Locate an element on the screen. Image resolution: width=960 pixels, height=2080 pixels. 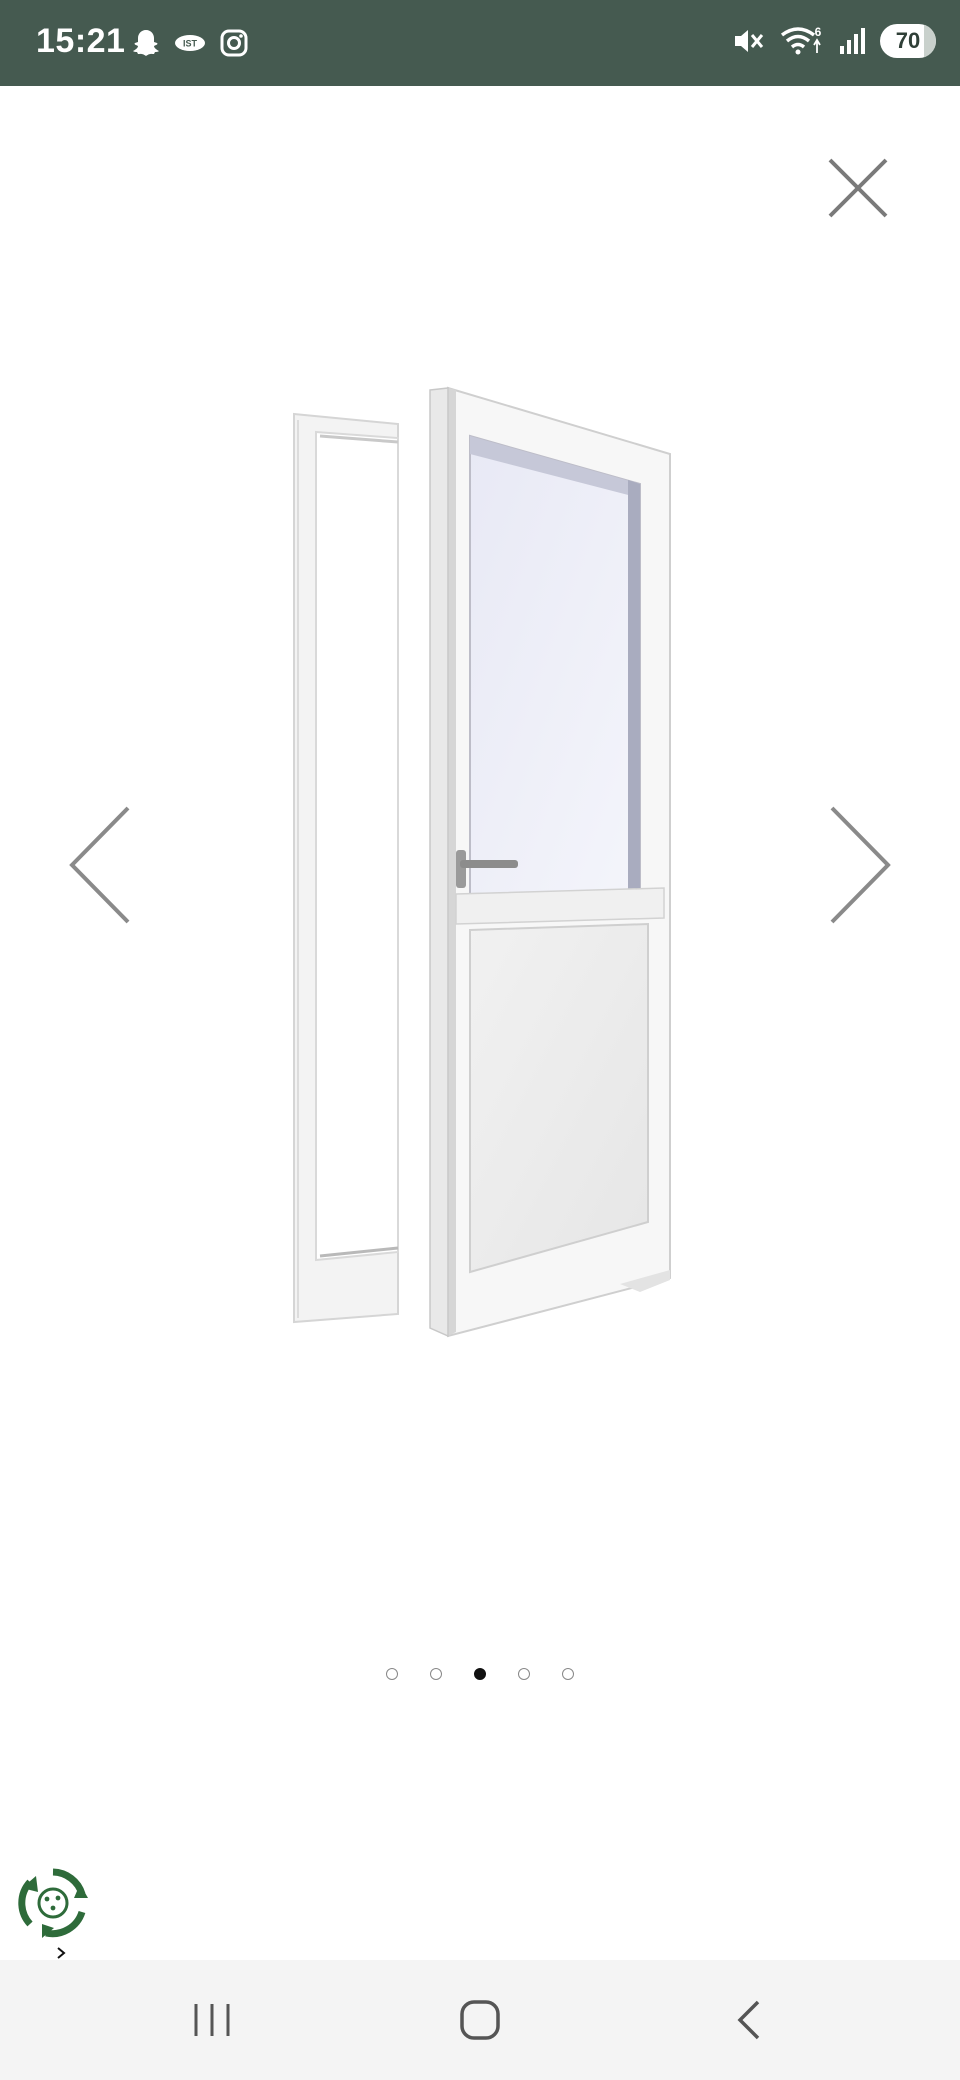
instagram-icon is located at coordinates (234, 43).